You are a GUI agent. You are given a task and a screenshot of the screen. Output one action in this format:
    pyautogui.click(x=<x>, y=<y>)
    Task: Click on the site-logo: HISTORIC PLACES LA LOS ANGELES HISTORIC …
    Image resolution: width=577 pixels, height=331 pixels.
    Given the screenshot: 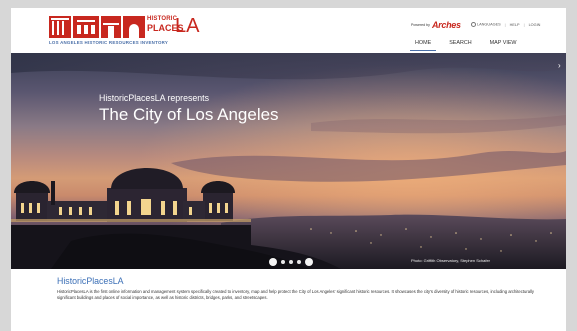 What is the action you would take?
    pyautogui.click(x=125, y=32)
    